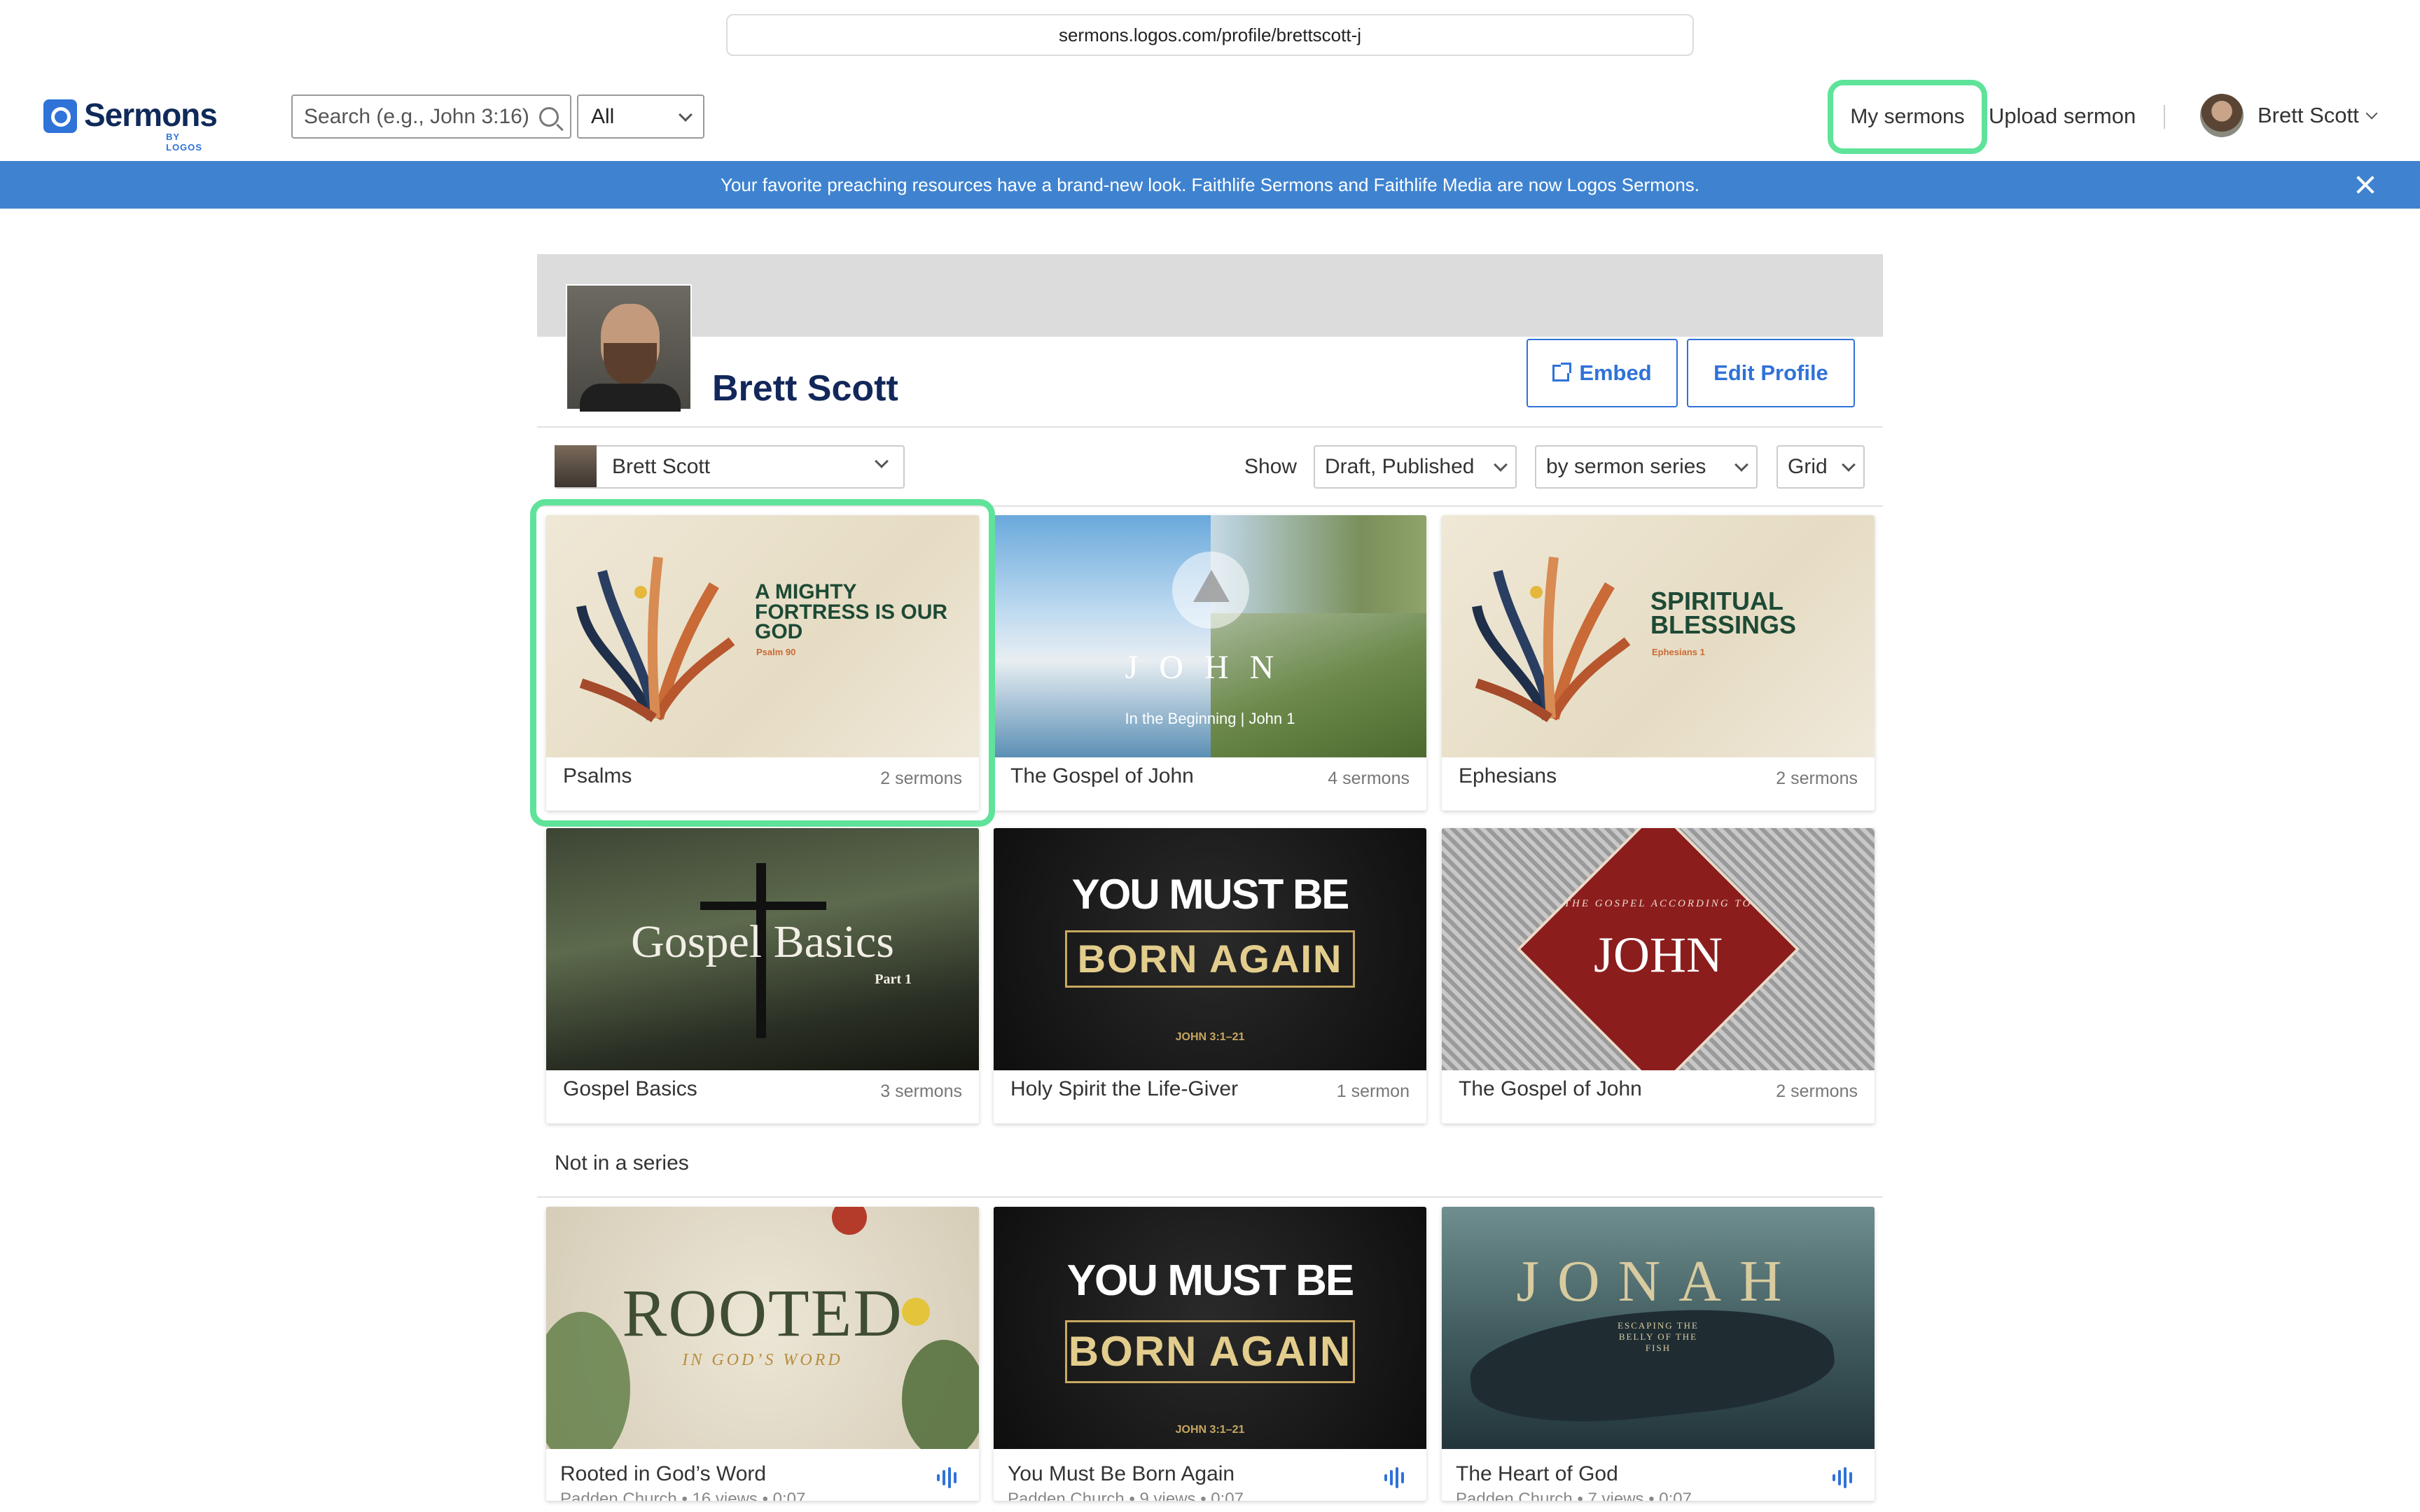  What do you see at coordinates (1210, 636) in the screenshot?
I see `series-artwork: JOHN In the Beginning | John 1` at bounding box center [1210, 636].